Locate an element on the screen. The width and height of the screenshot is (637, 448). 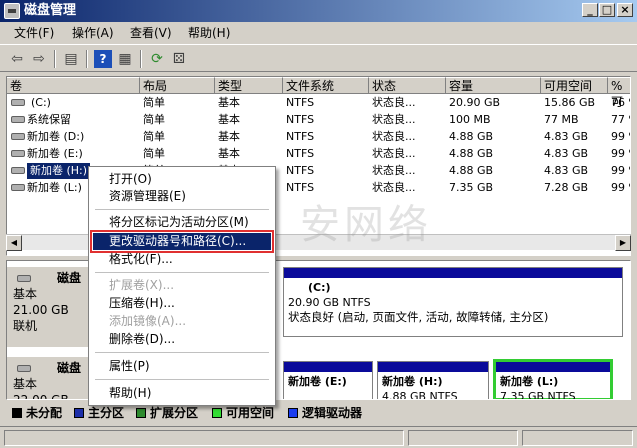
menu-item-mark-active: 将分区标记为活动分区(M) is located at coordinates (182, 222).